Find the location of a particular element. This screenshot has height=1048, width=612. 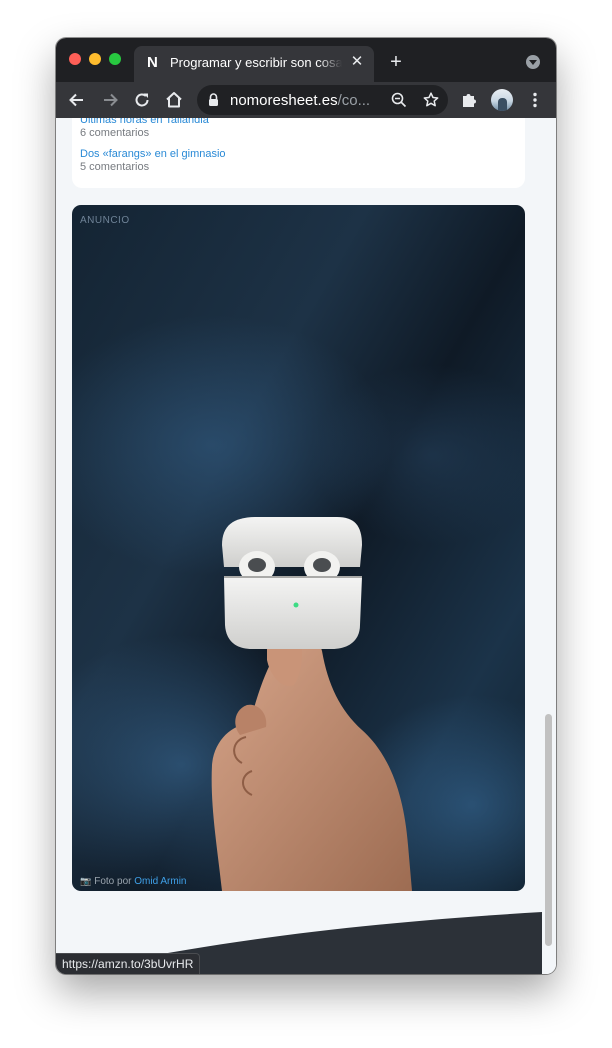

scrollbar-thumb is located at coordinates (548, 830).